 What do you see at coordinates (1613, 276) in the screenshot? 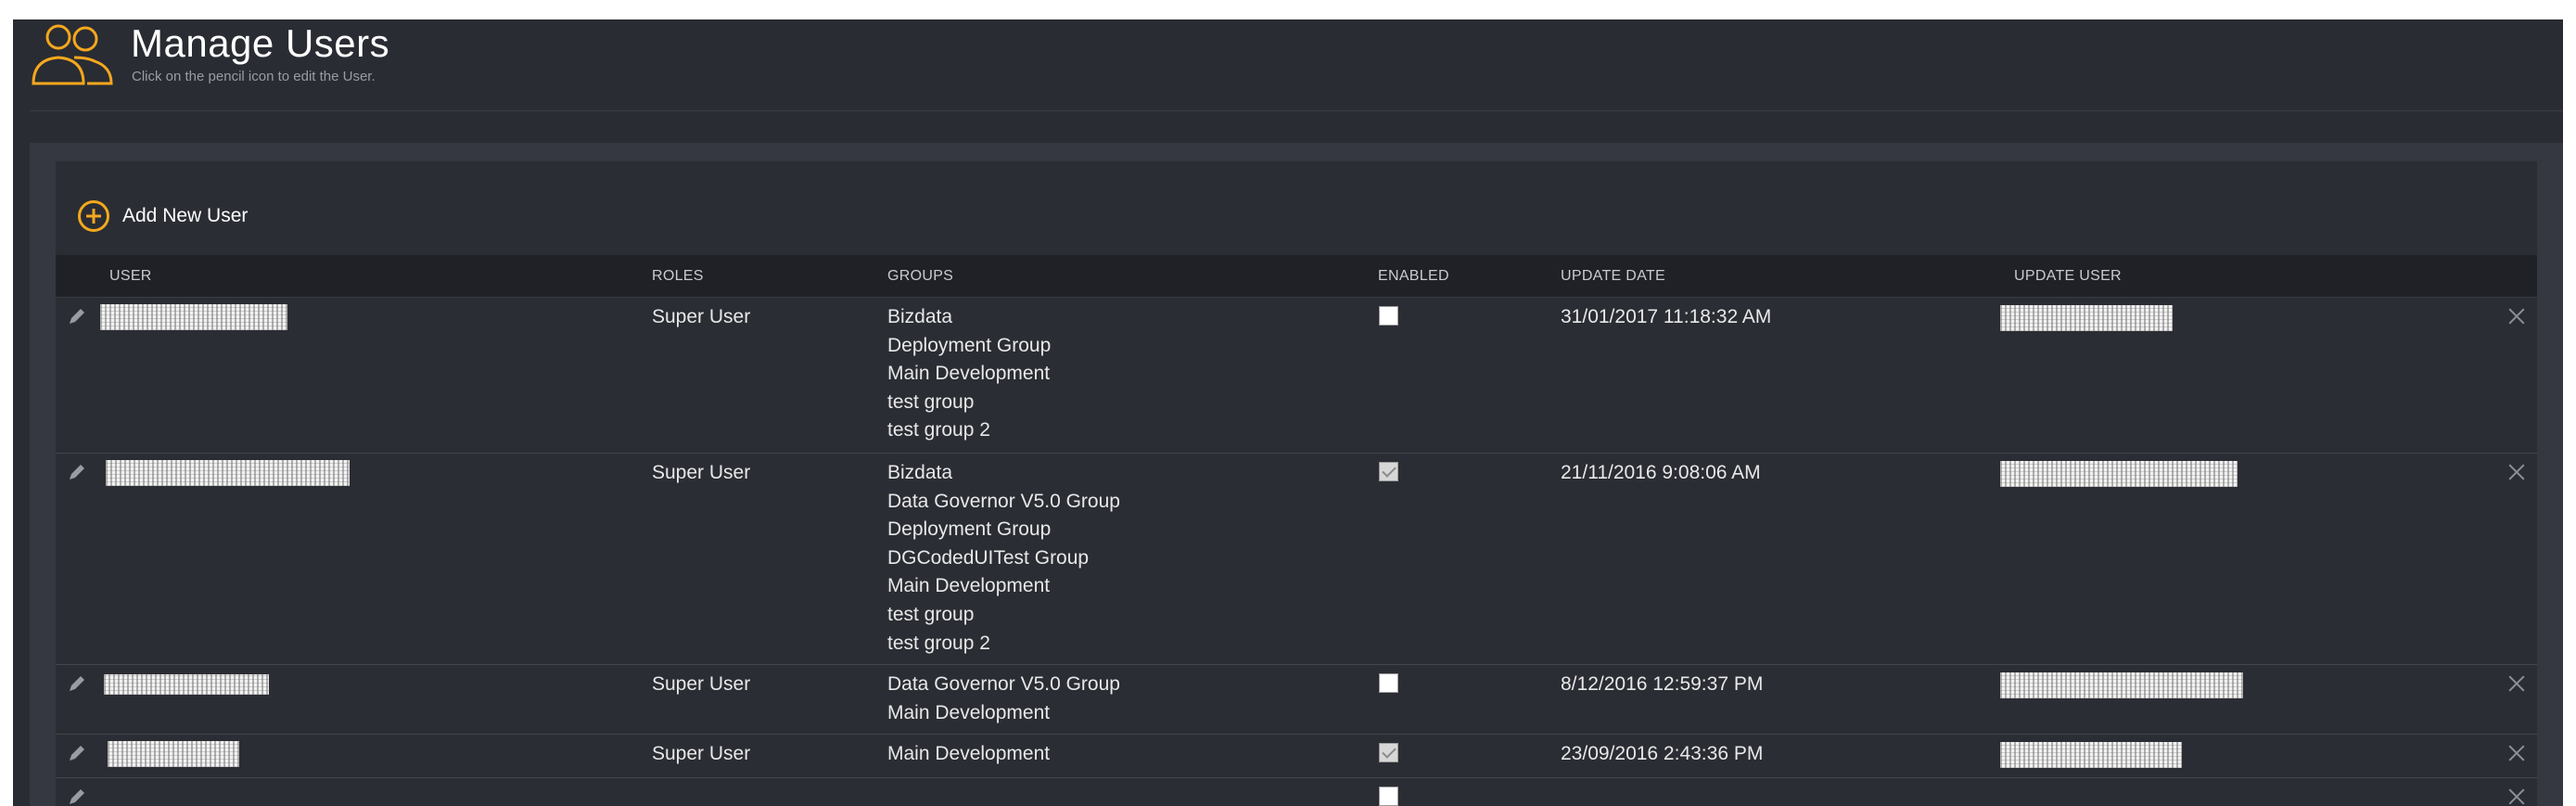
I see `column-header-update-date: UPDATE DATE` at bounding box center [1613, 276].